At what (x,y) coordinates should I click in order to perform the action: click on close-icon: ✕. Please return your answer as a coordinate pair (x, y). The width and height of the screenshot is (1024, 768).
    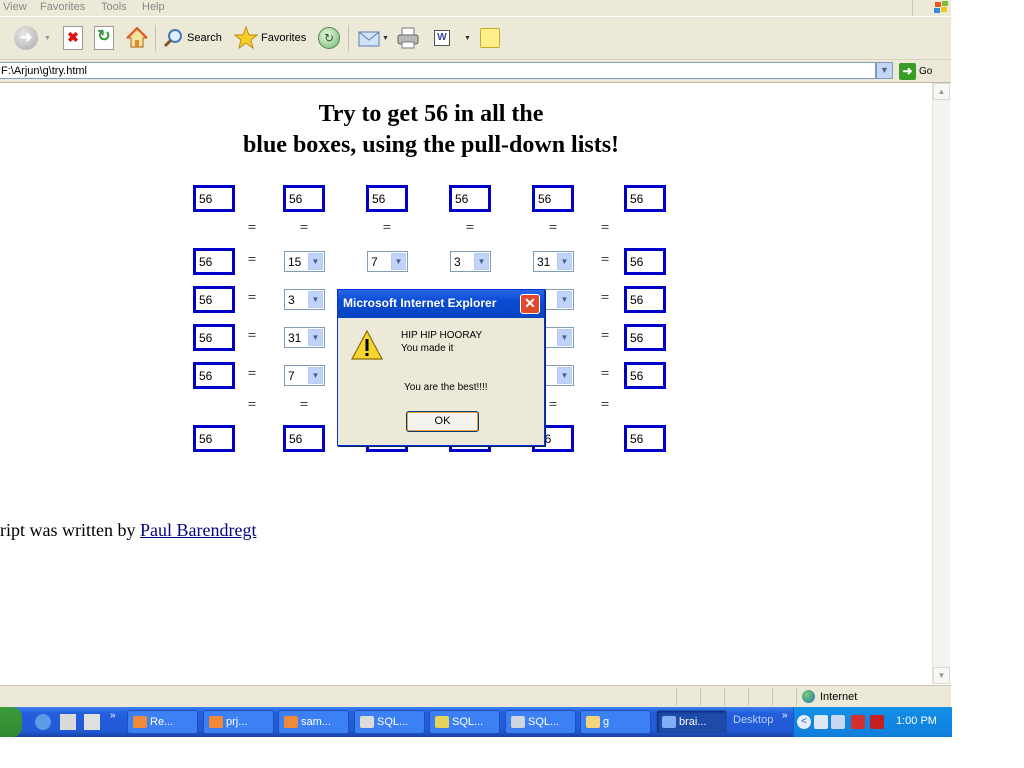
    Looking at the image, I should click on (530, 304).